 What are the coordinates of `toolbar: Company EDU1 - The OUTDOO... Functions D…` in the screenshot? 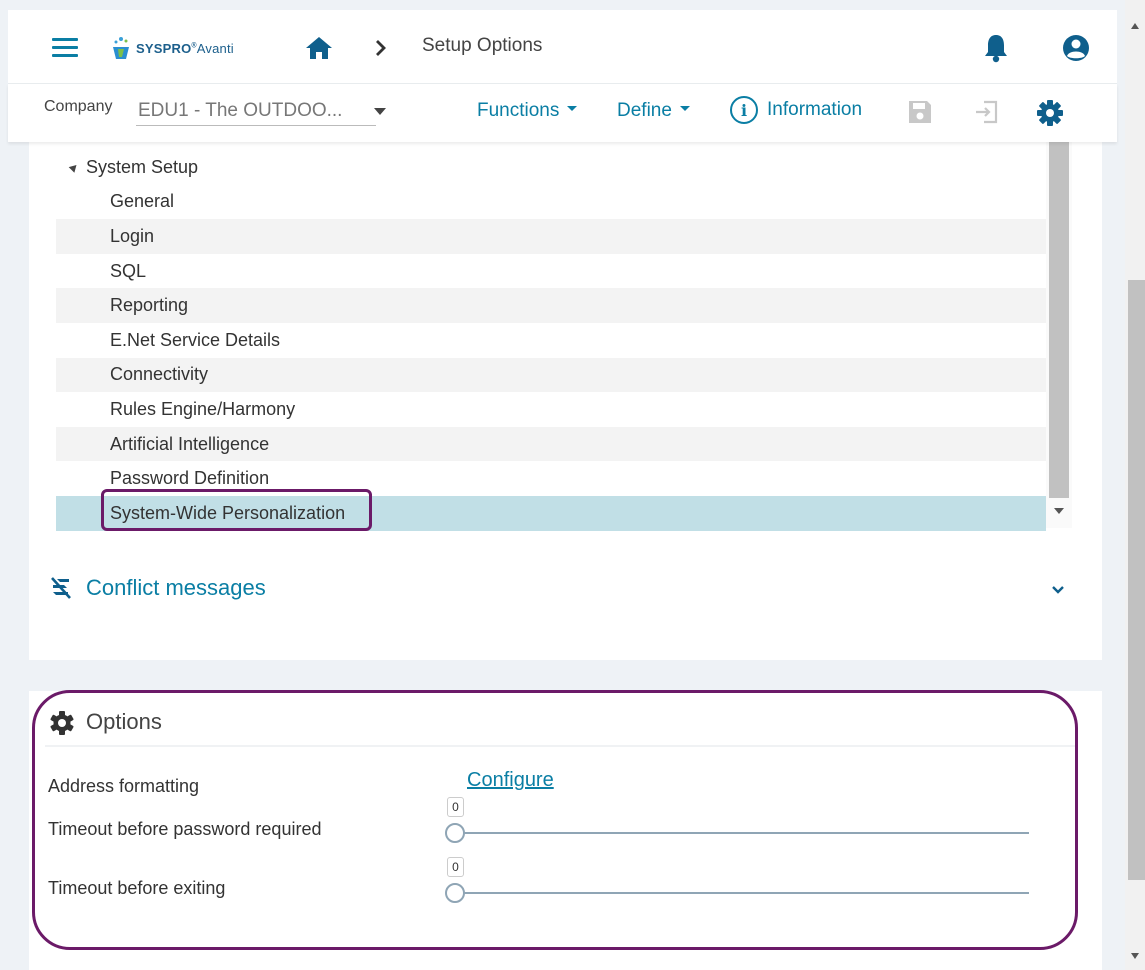 It's located at (562, 113).